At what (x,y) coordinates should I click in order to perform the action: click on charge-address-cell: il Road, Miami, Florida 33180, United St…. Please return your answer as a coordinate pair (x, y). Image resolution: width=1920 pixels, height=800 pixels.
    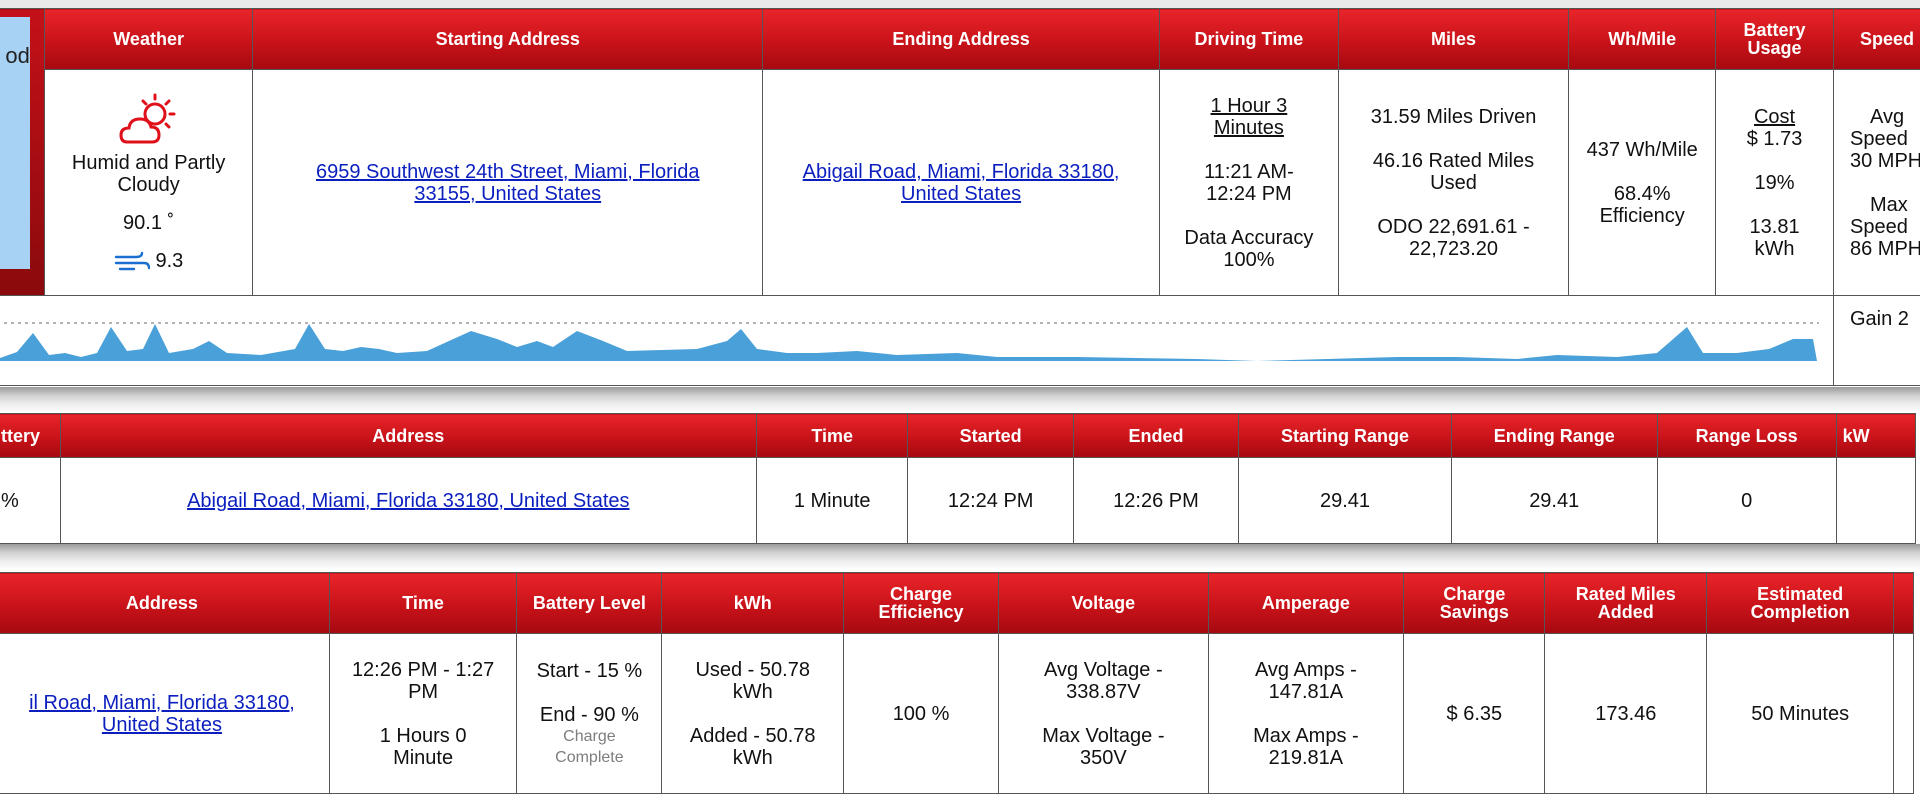
    Looking at the image, I should click on (165, 713).